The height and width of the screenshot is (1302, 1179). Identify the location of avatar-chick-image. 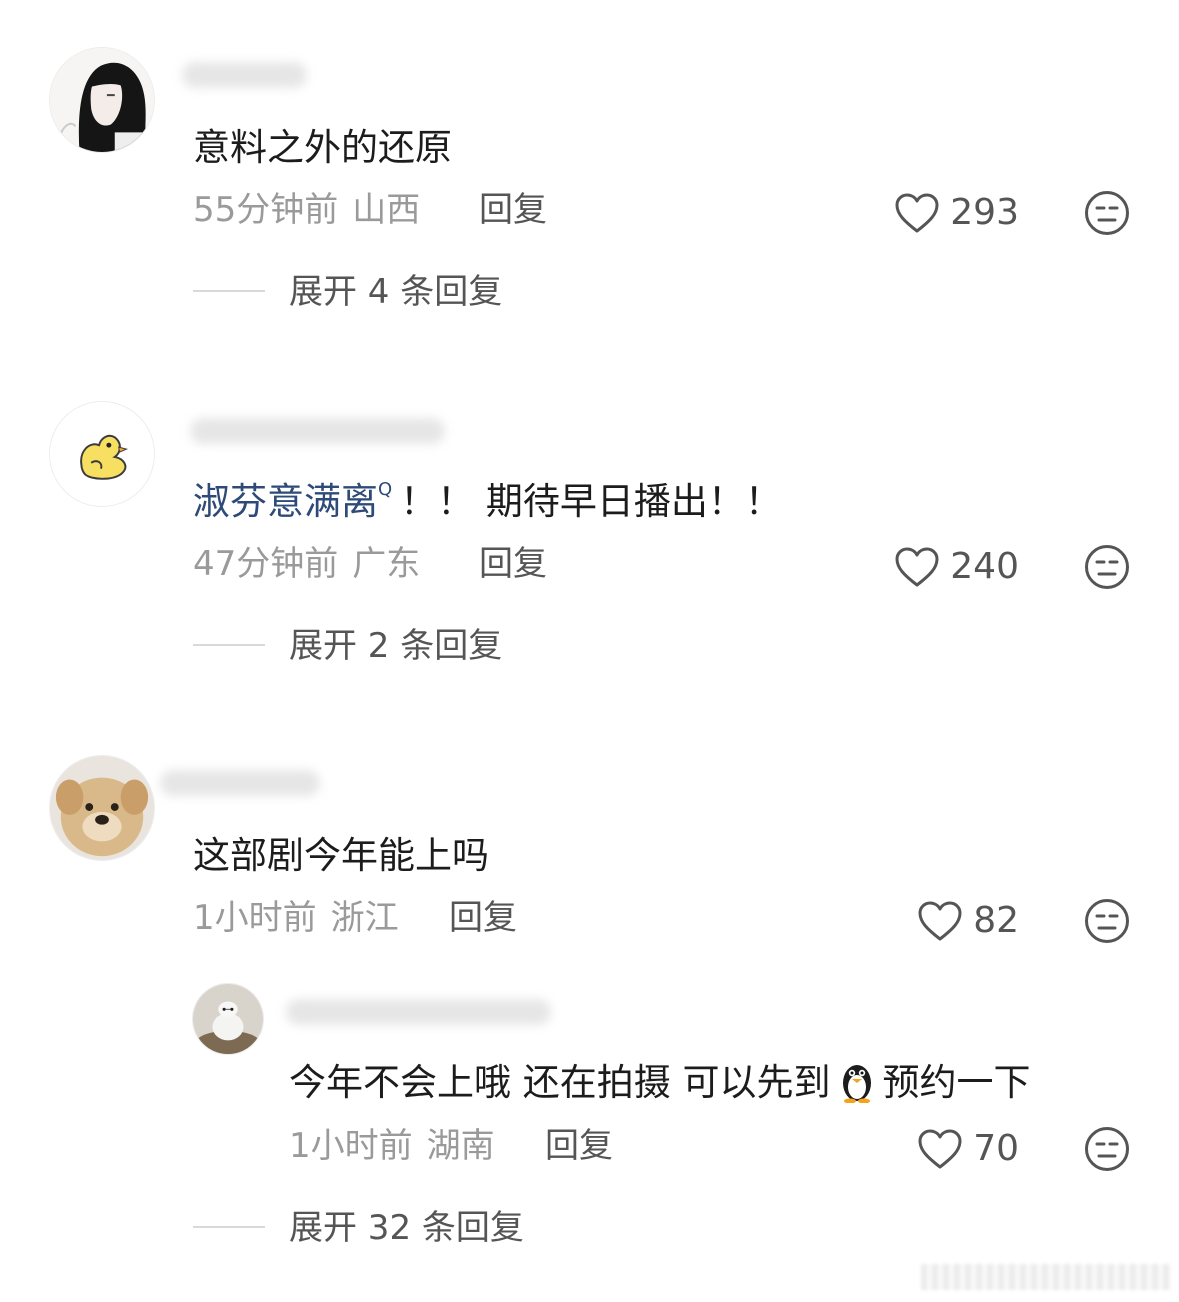
(102, 454).